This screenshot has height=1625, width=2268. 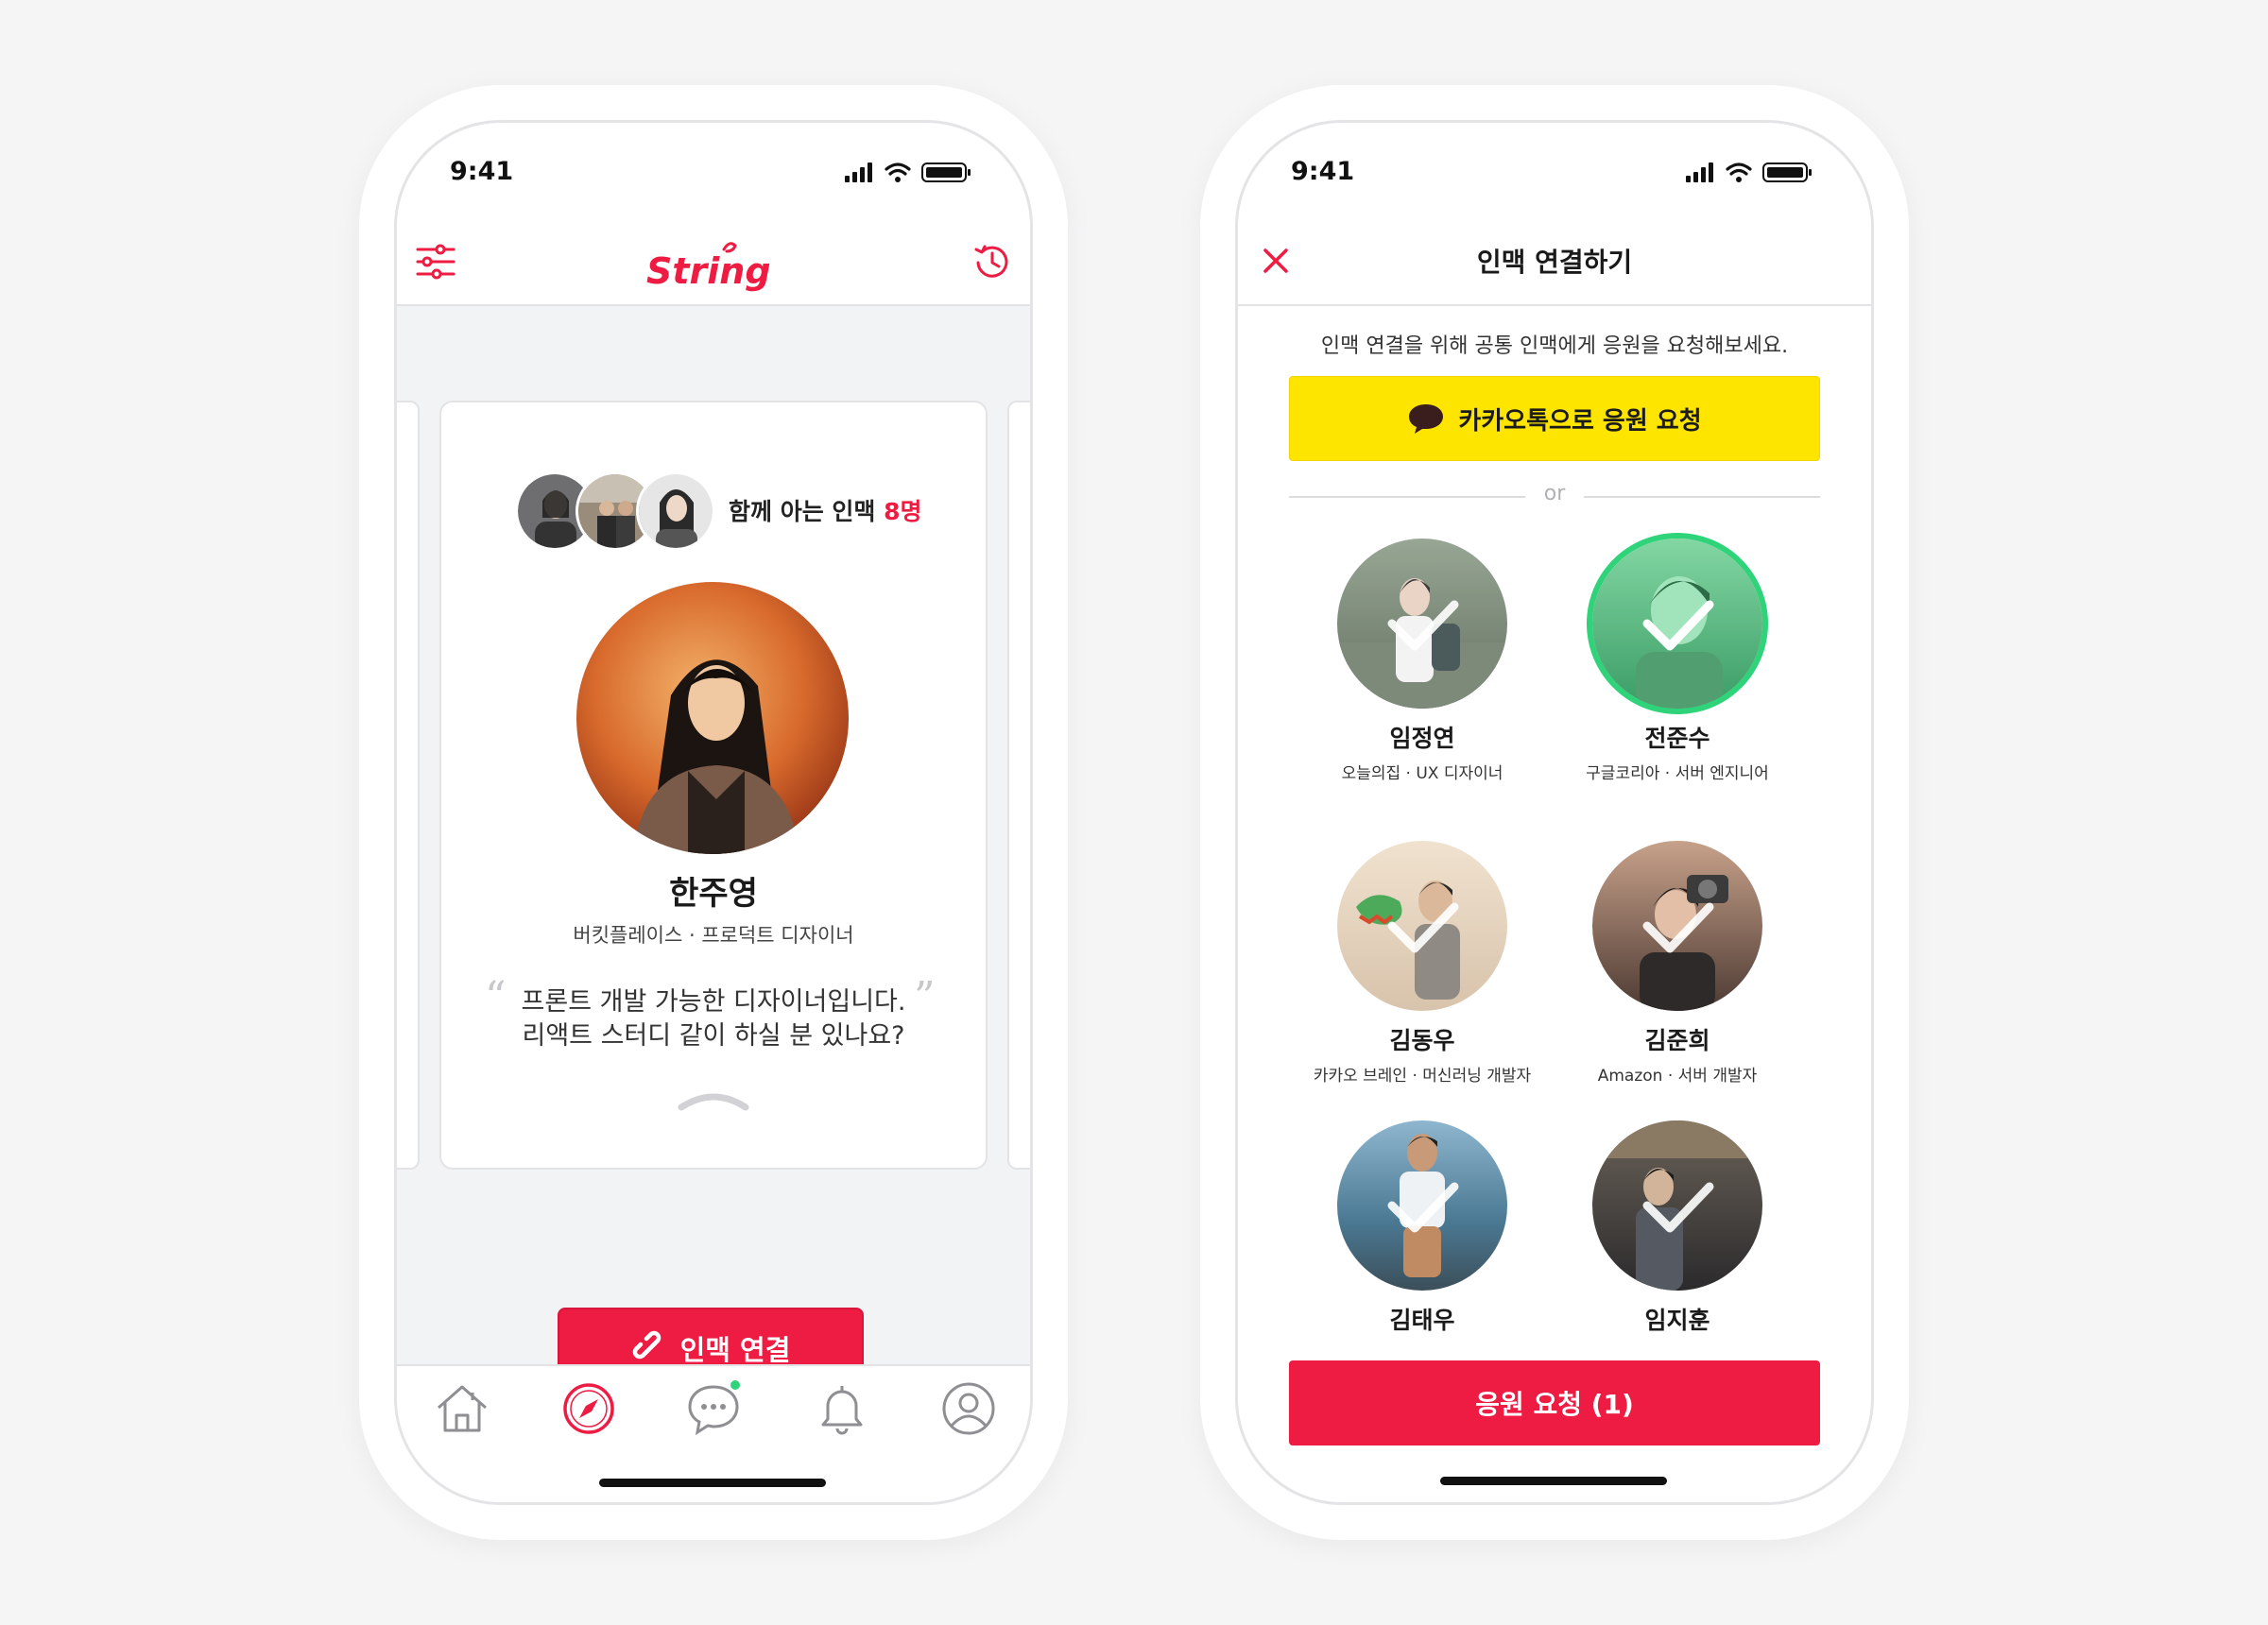 I want to click on page-title: 인맥 연결하기, so click(x=1554, y=262).